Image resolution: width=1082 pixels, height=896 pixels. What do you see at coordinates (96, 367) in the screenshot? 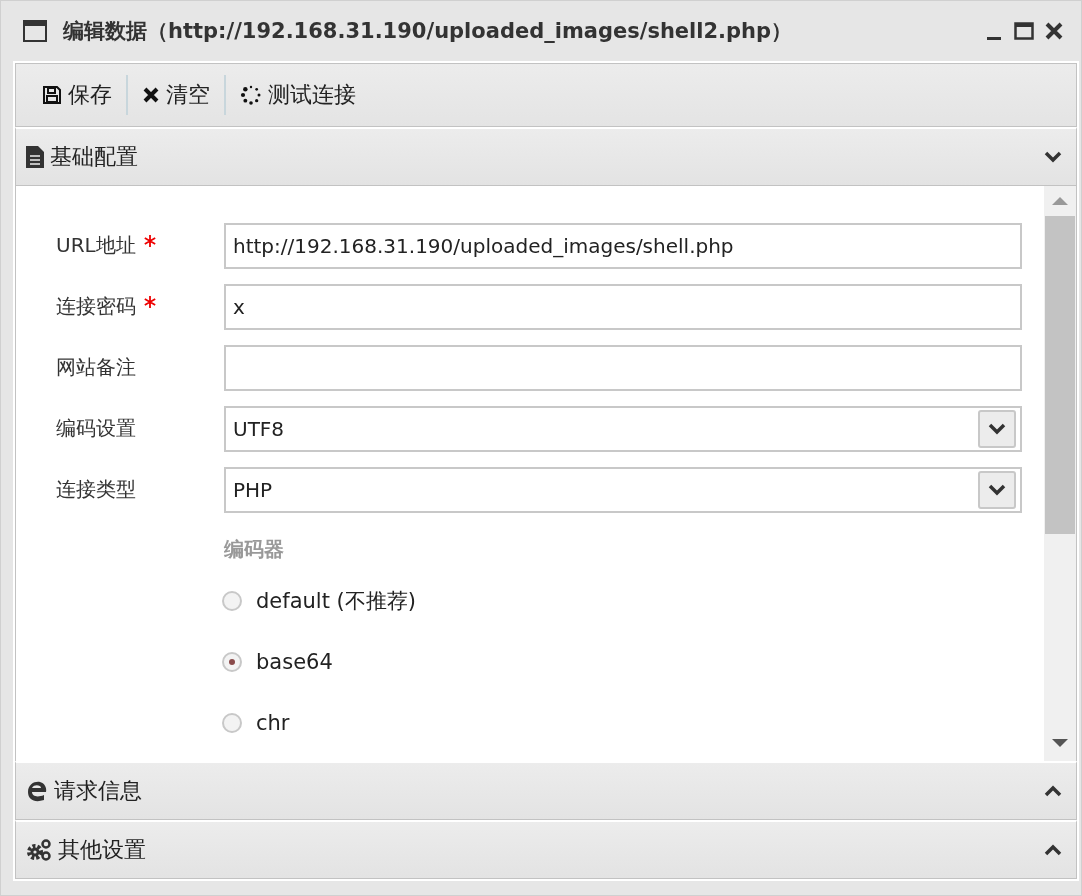
I see `field-label: 网站备注` at bounding box center [96, 367].